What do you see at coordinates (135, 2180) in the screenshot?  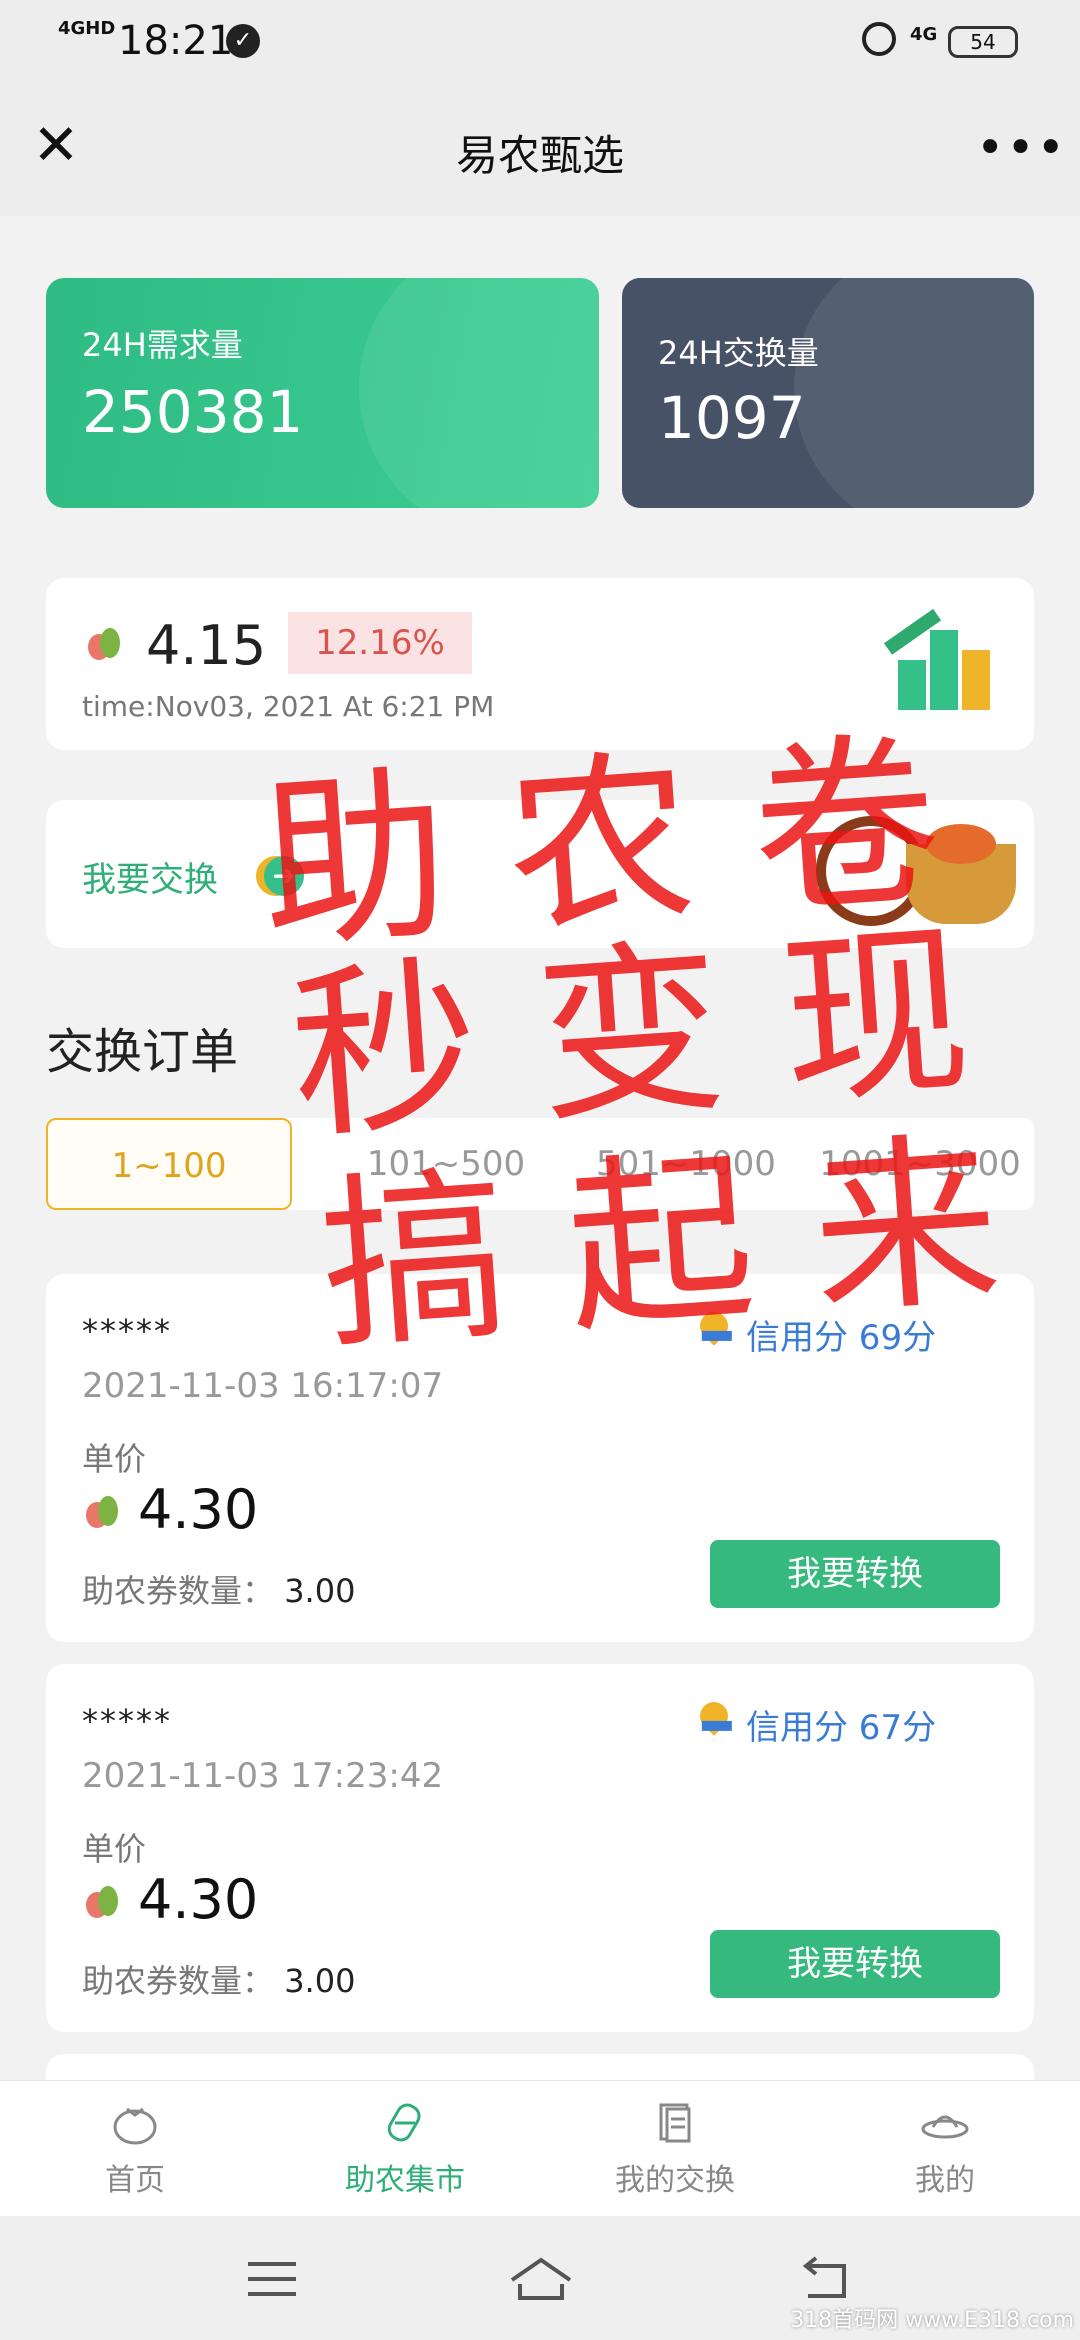 I see `tab-label: 首页` at bounding box center [135, 2180].